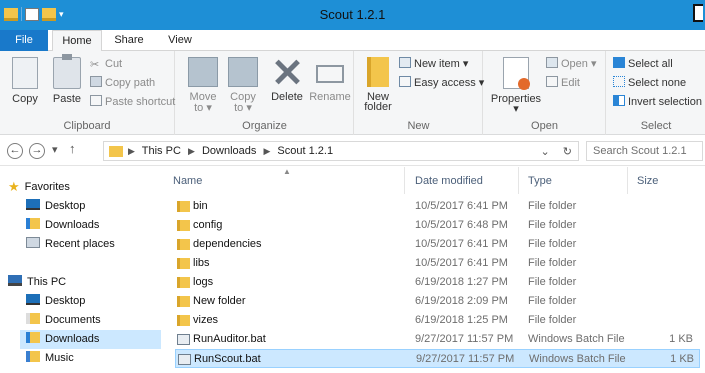 Image resolution: width=705 pixels, height=373 pixels. What do you see at coordinates (50, 358) in the screenshot?
I see `nav-pc-music: Music` at bounding box center [50, 358].